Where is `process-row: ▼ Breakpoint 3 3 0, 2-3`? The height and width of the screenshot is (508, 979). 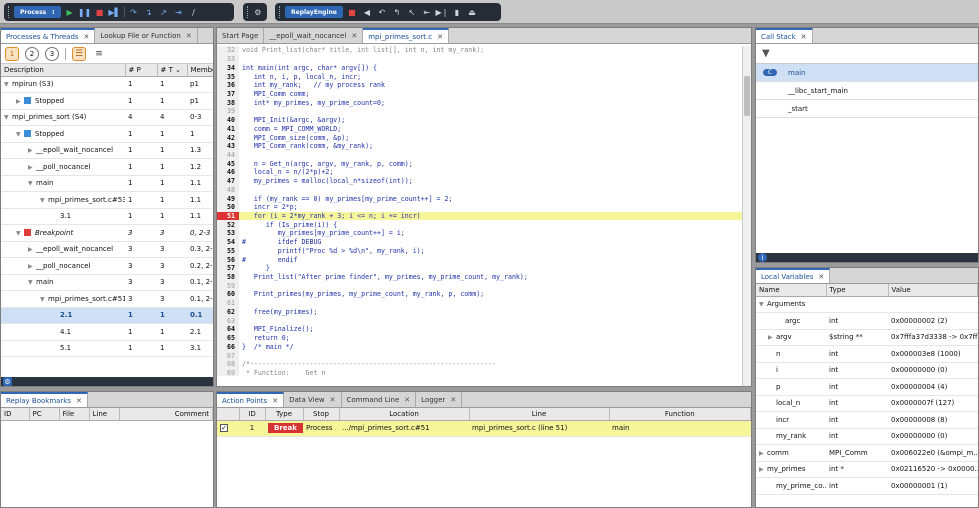
process-row: ▼ Breakpoint 3 3 0, 2-3 is located at coordinates (107, 233).